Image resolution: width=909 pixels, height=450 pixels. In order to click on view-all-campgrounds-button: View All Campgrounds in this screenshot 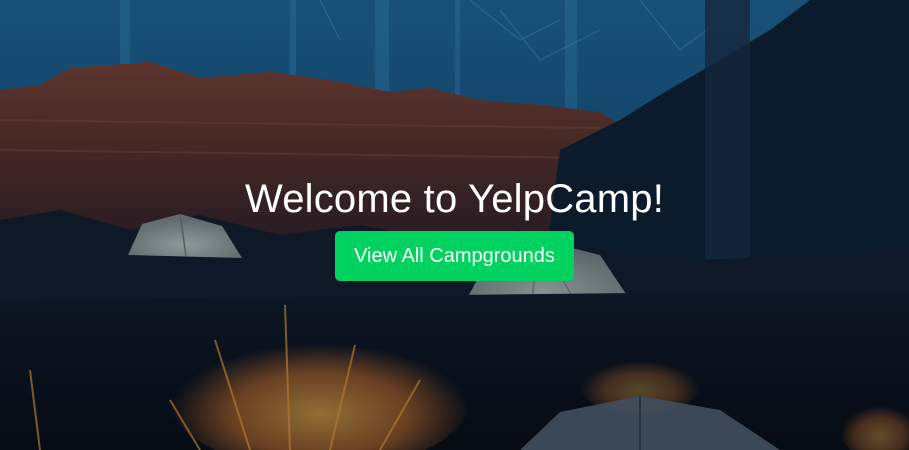, I will do `click(454, 256)`.